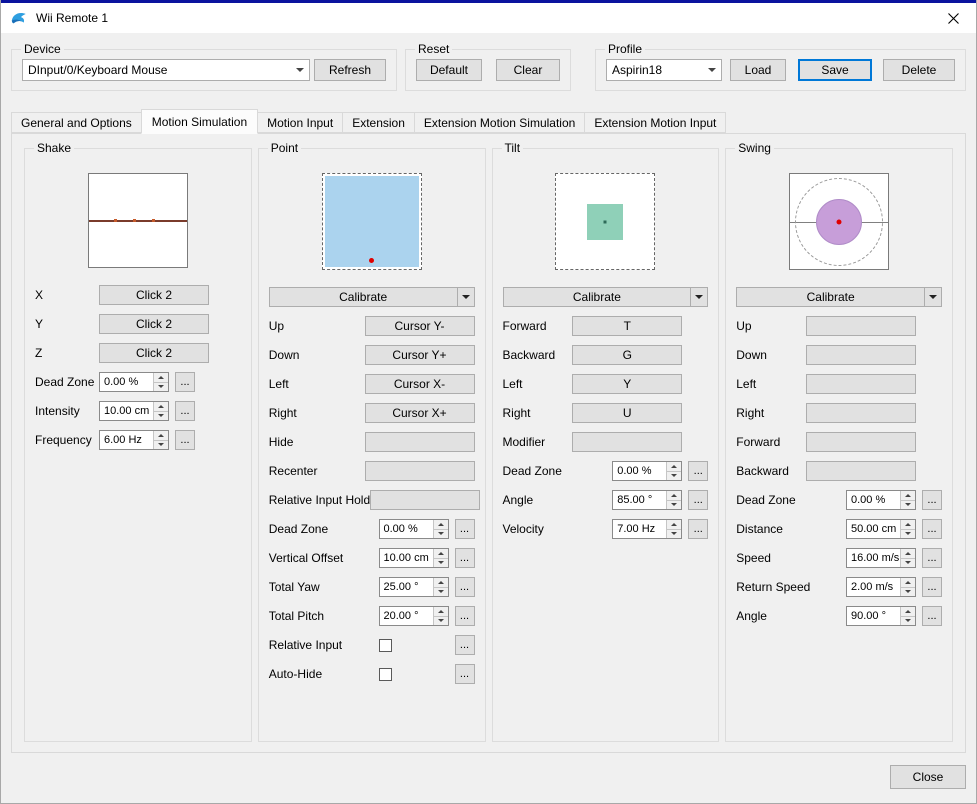  What do you see at coordinates (605, 297) in the screenshot?
I see `tilt-calibrate-button: Calibrate` at bounding box center [605, 297].